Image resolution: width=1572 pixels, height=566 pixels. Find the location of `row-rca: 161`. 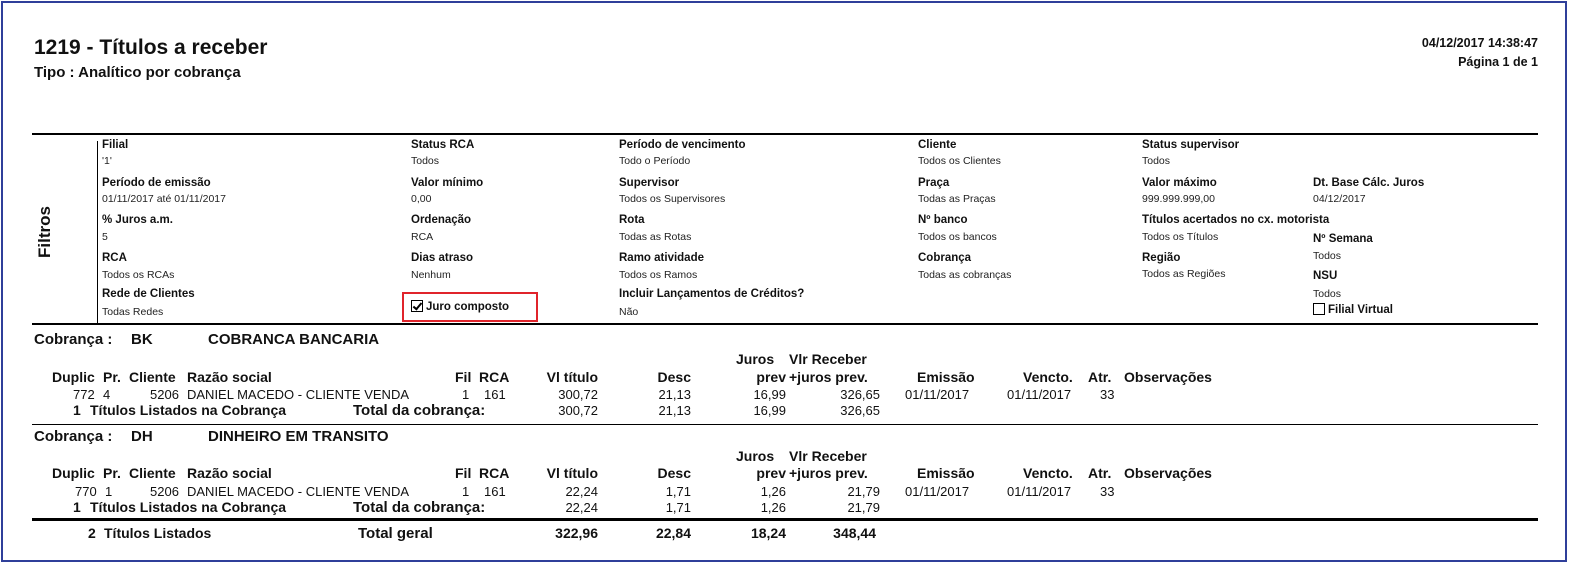

row-rca: 161 is located at coordinates (495, 394).